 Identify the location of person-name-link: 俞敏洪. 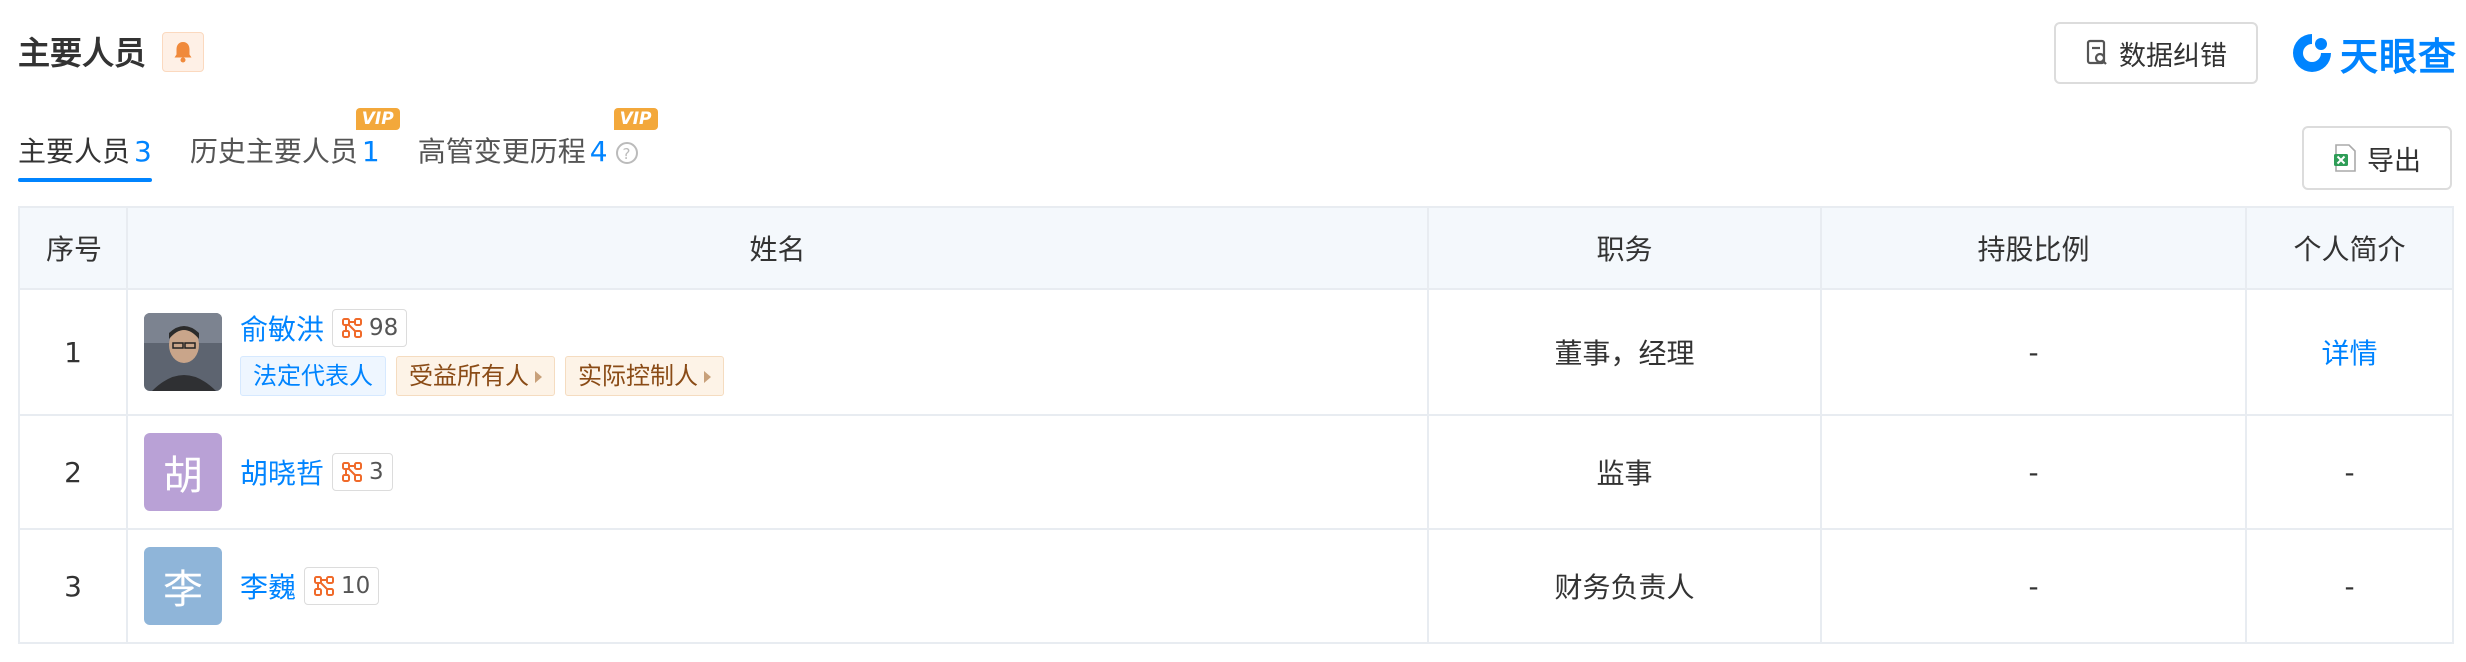
(282, 328).